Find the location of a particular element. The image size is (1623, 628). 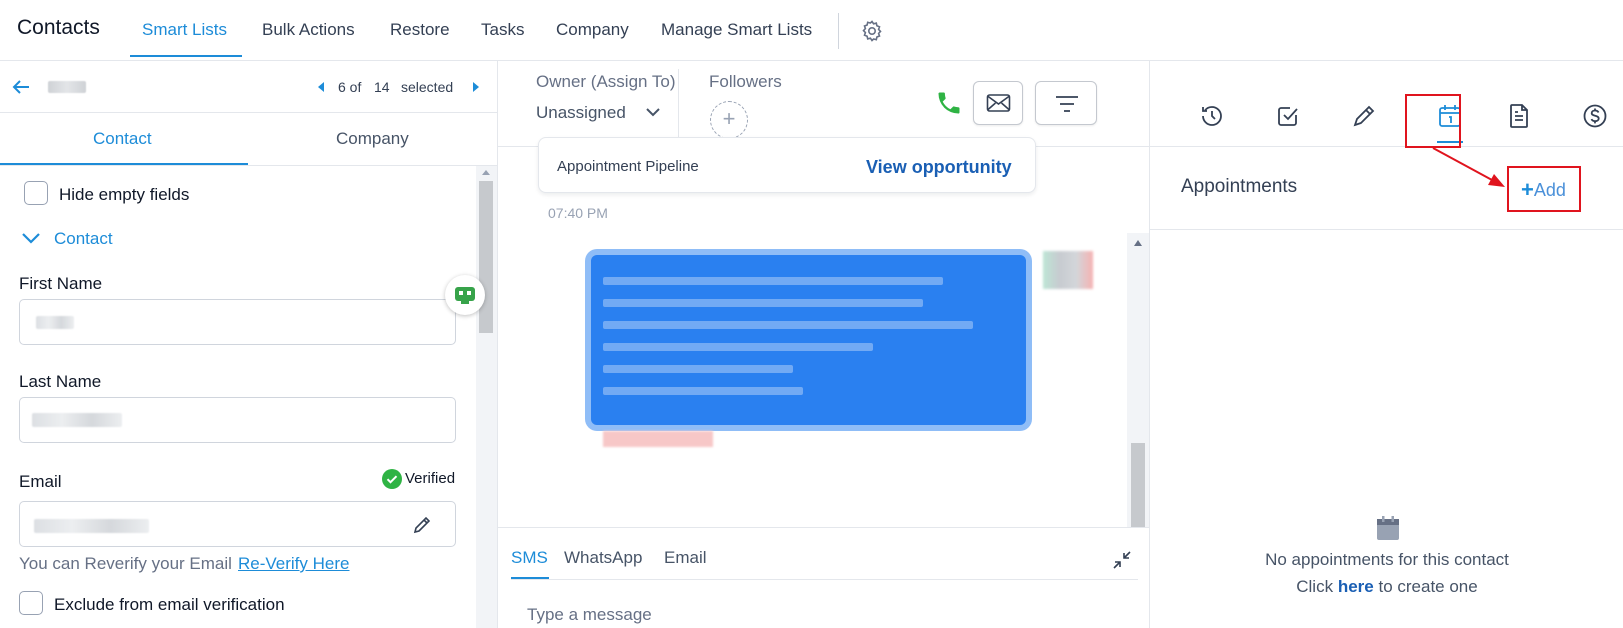

highlight-box-calendar is located at coordinates (1433, 121).